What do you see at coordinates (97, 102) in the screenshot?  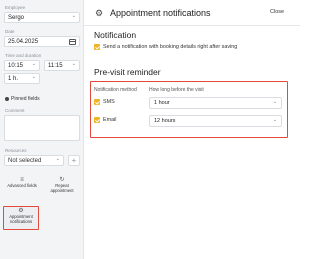 I see `sms-checkbox` at bounding box center [97, 102].